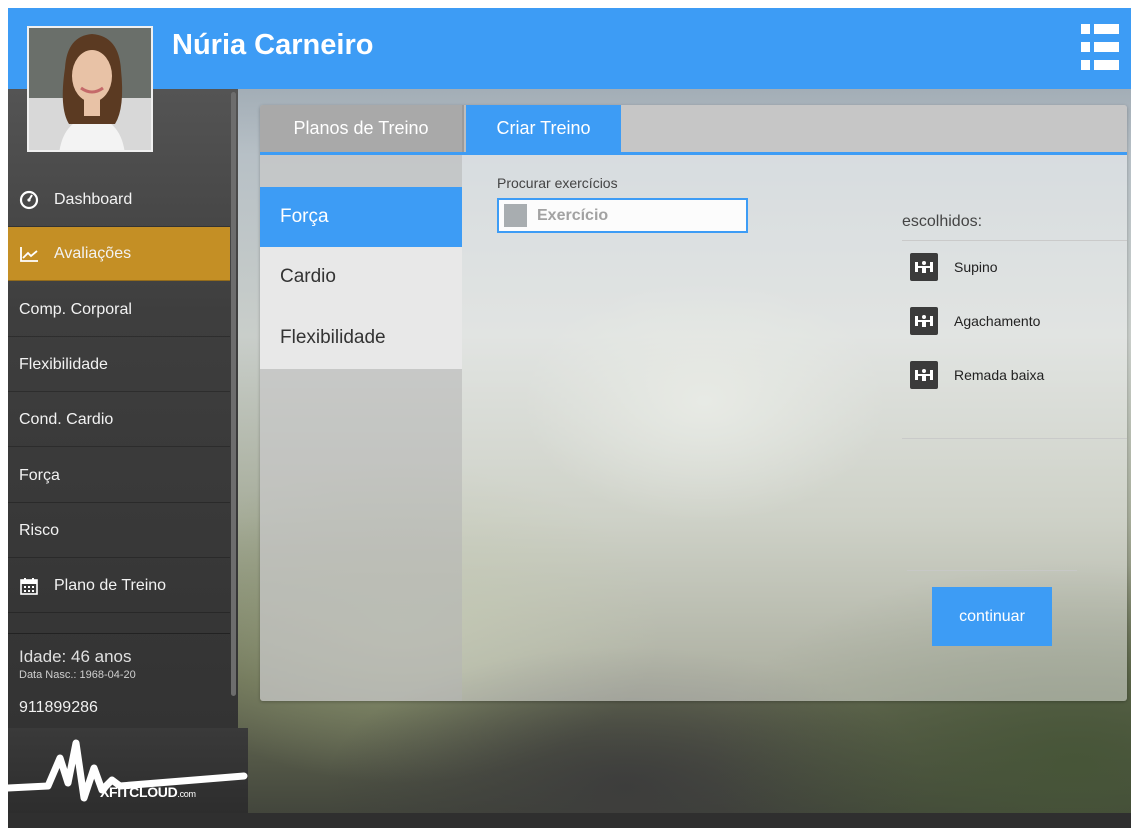  What do you see at coordinates (999, 375) in the screenshot?
I see `chosen-item-label: Remada baixa` at bounding box center [999, 375].